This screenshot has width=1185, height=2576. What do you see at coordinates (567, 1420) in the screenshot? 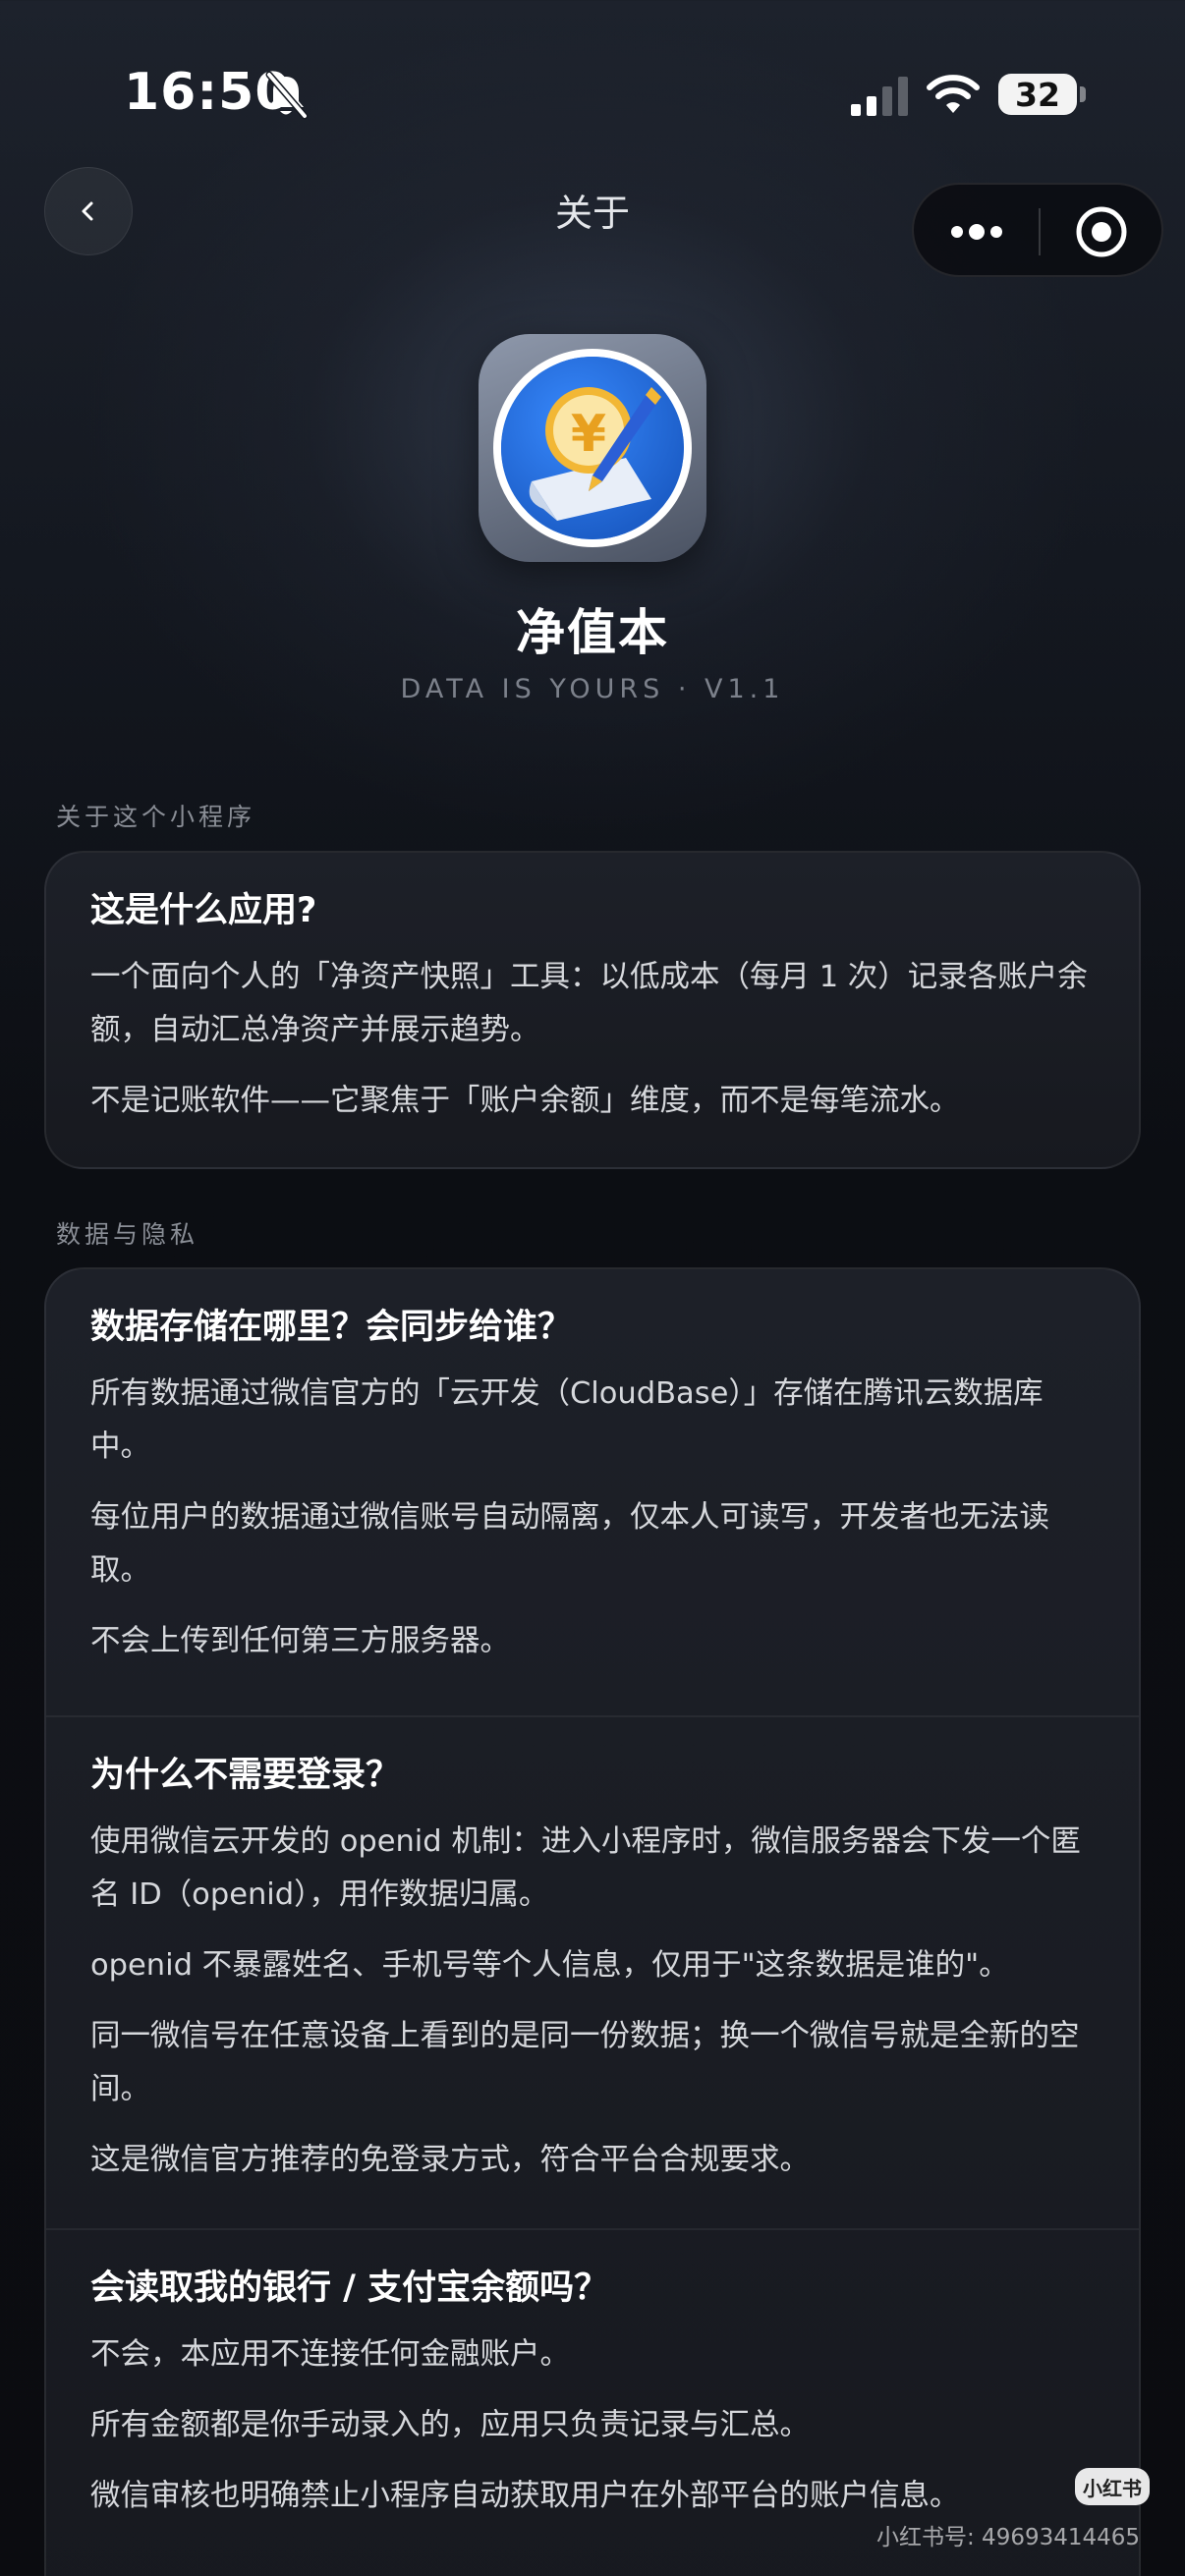
I see `faq-paragraph: 所有数据通过微信官方的「云开发（CloudBase）」存储在腾讯云数据库中。` at bounding box center [567, 1420].